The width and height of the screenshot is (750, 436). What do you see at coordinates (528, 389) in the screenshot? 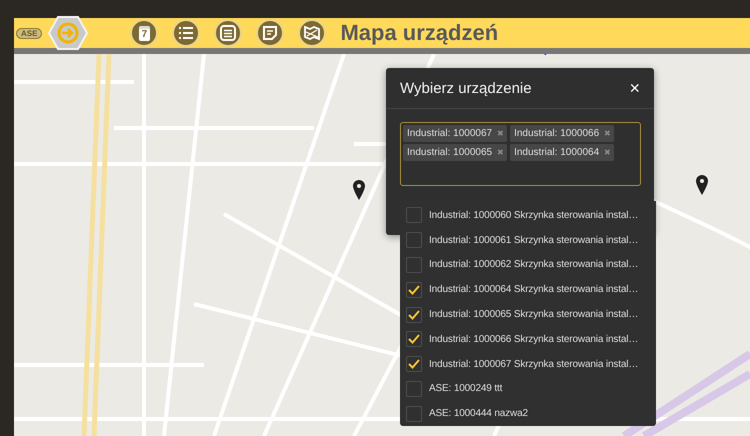
I see `device-option: ASE: 1000249 ttt` at bounding box center [528, 389].